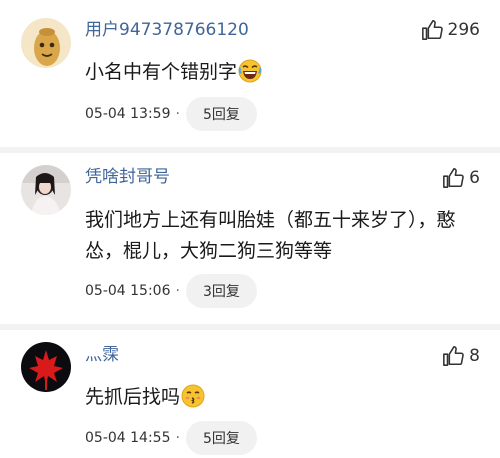  I want to click on comment-text: 先抓后找吗, so click(133, 397).